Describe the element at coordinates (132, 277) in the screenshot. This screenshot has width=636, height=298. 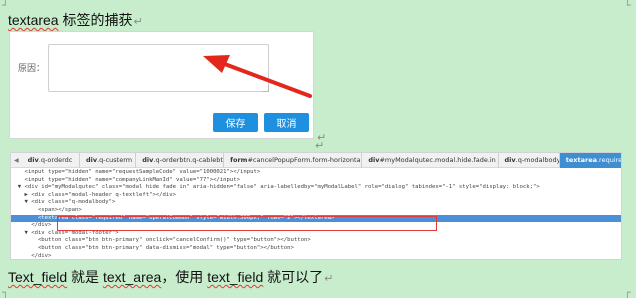
I see `footer-word: text_area` at that location.